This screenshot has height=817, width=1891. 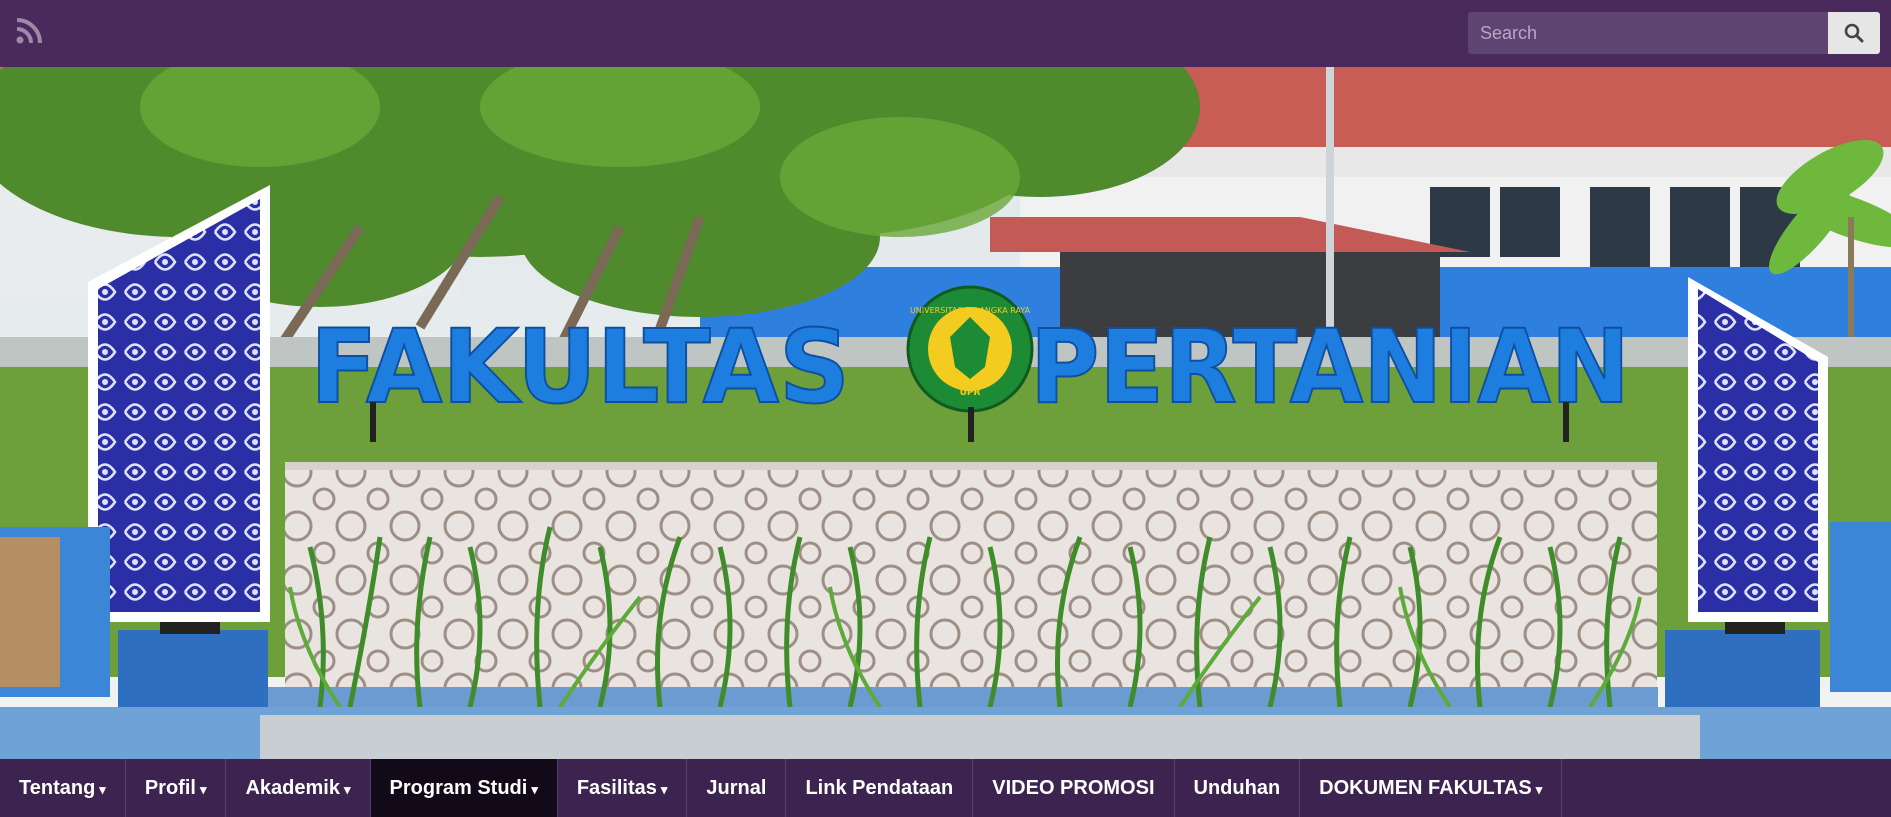 I want to click on university-emblem: UNIVERSITAS PALANGKA RAYA UPR, so click(x=970, y=349).